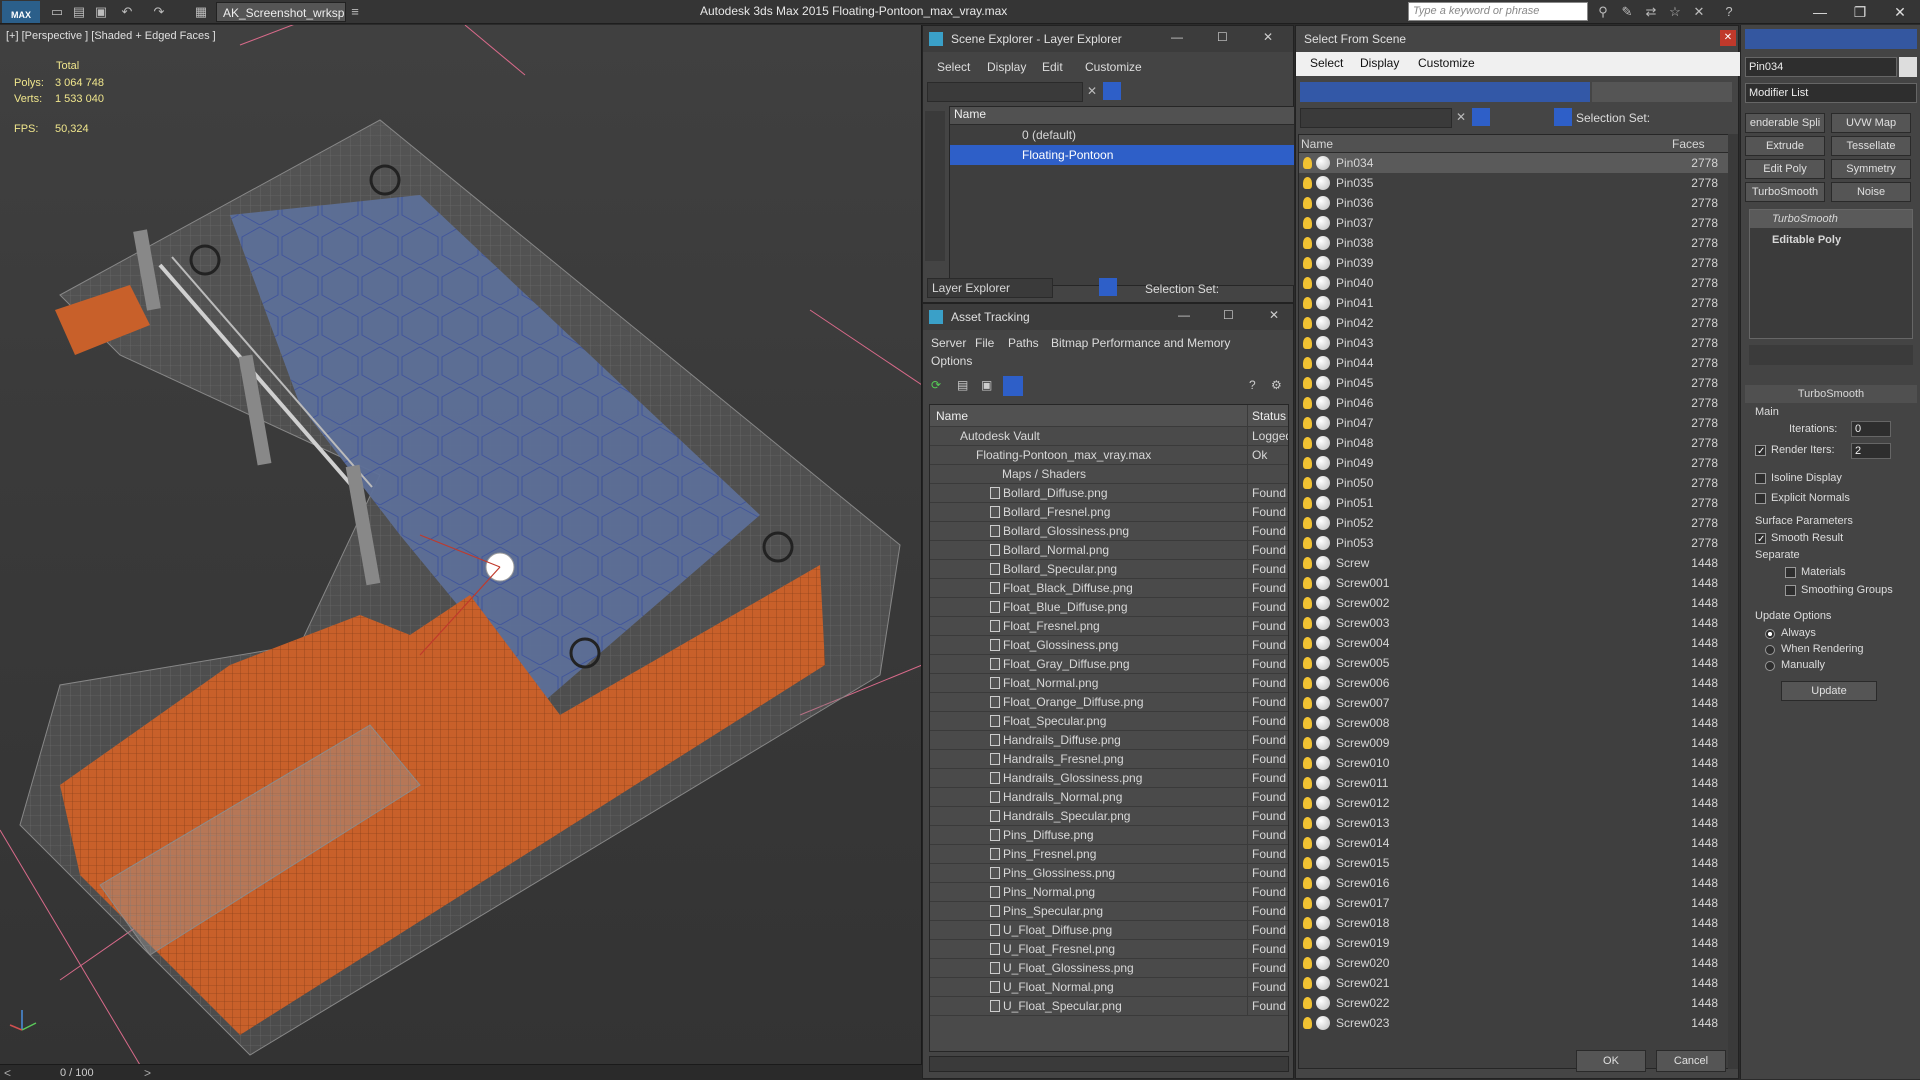 This screenshot has height=1080, width=1920. What do you see at coordinates (951, 361) in the screenshot?
I see `menu-options: Options` at bounding box center [951, 361].